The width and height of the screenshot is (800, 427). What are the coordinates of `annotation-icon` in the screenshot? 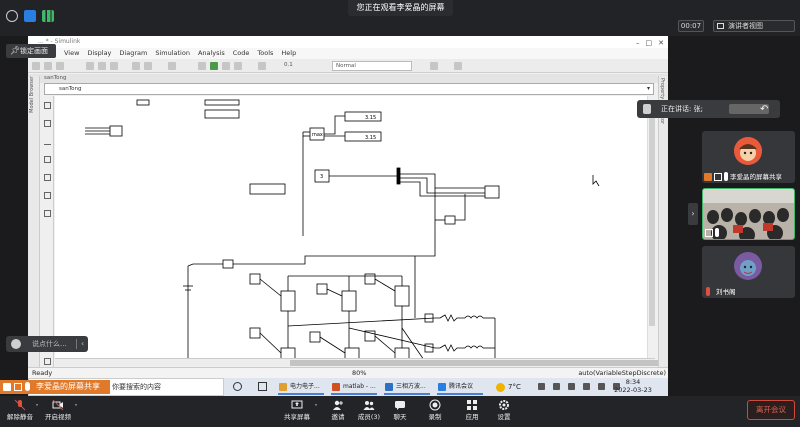 It's located at (47, 159).